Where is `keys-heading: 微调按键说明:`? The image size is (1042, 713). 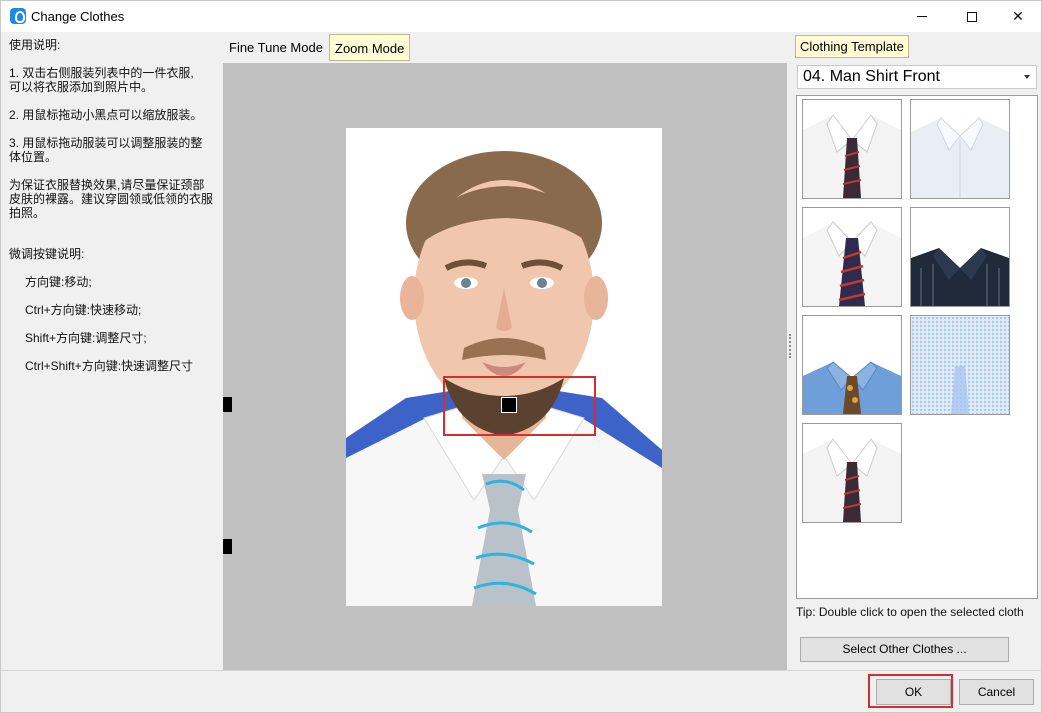 keys-heading: 微调按键说明: is located at coordinates (47, 254).